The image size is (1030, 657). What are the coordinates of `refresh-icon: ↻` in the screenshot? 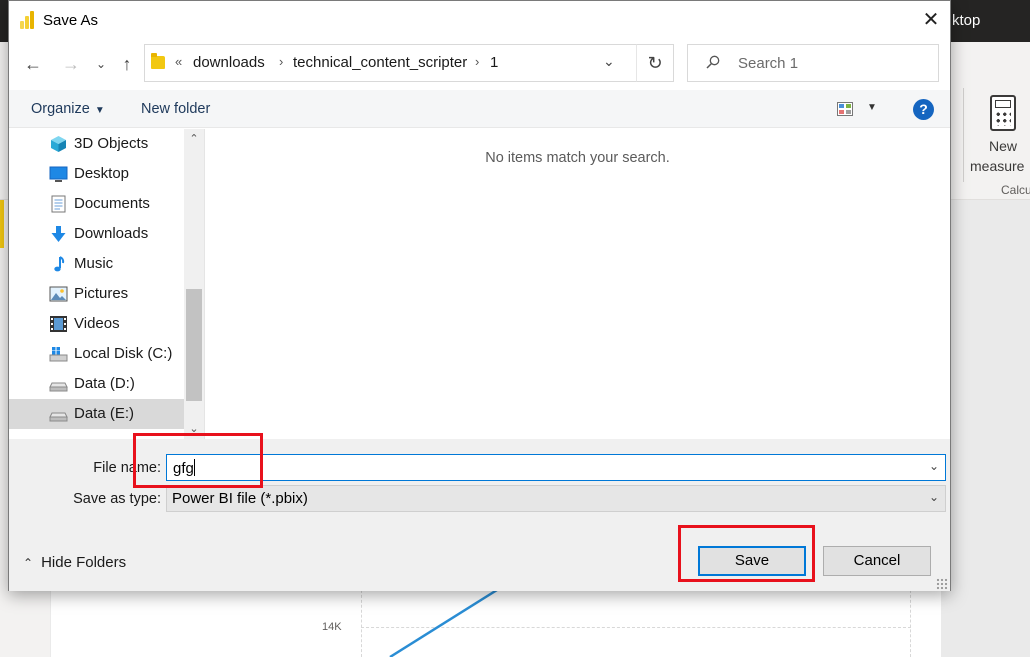 It's located at (655, 63).